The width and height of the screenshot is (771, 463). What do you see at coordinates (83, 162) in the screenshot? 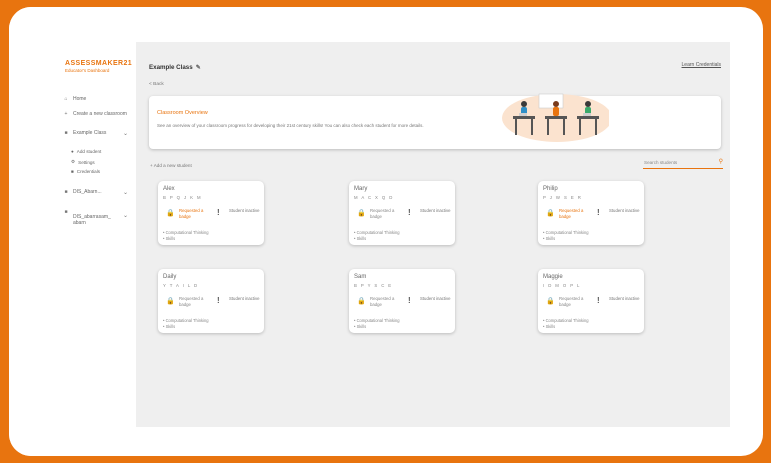
I see `sidebar-subitem-settings: ⚙ Settings` at bounding box center [83, 162].